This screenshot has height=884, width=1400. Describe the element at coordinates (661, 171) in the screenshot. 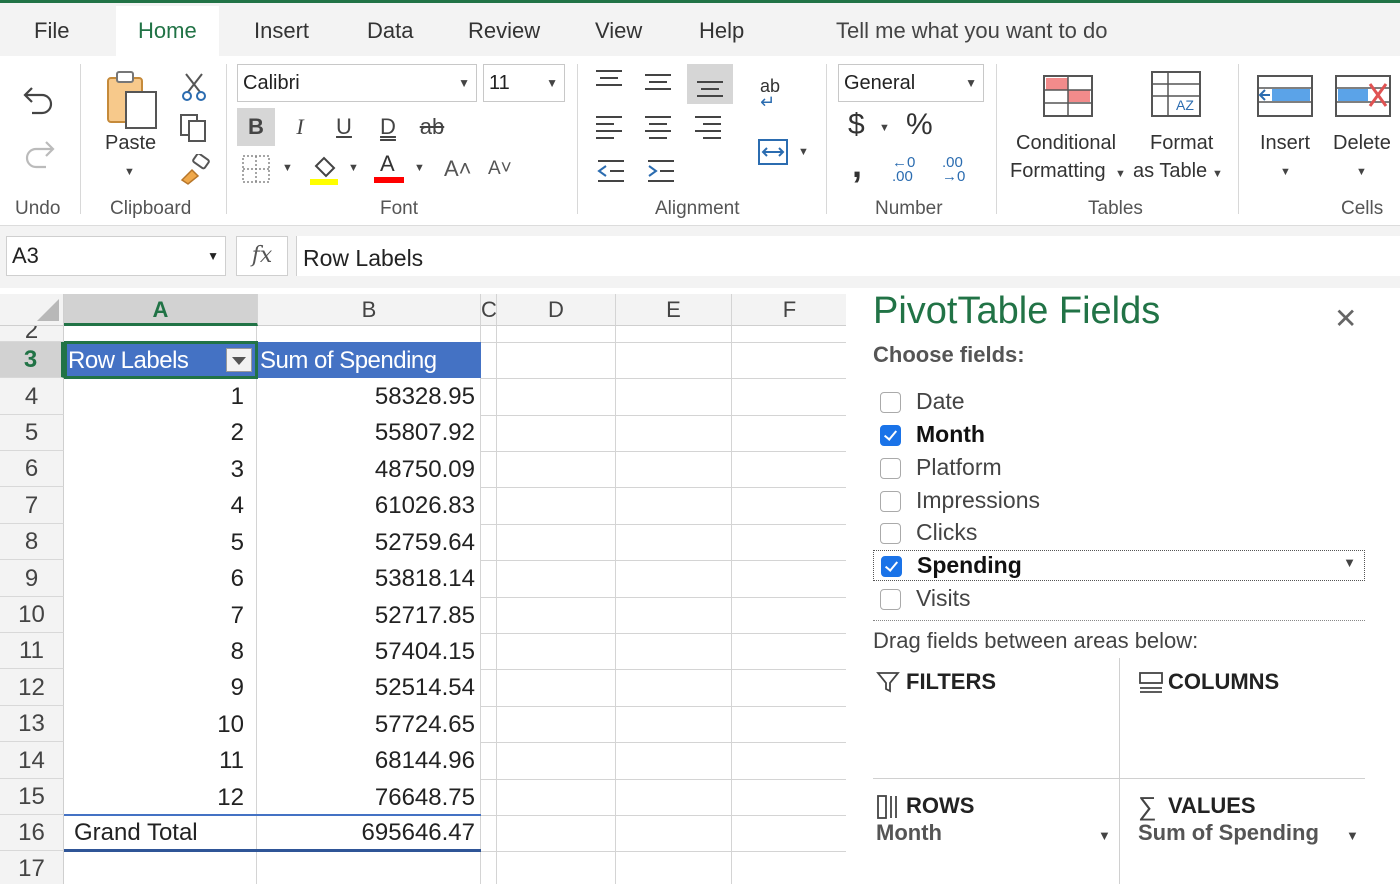

I see `increase-indent-icon` at that location.